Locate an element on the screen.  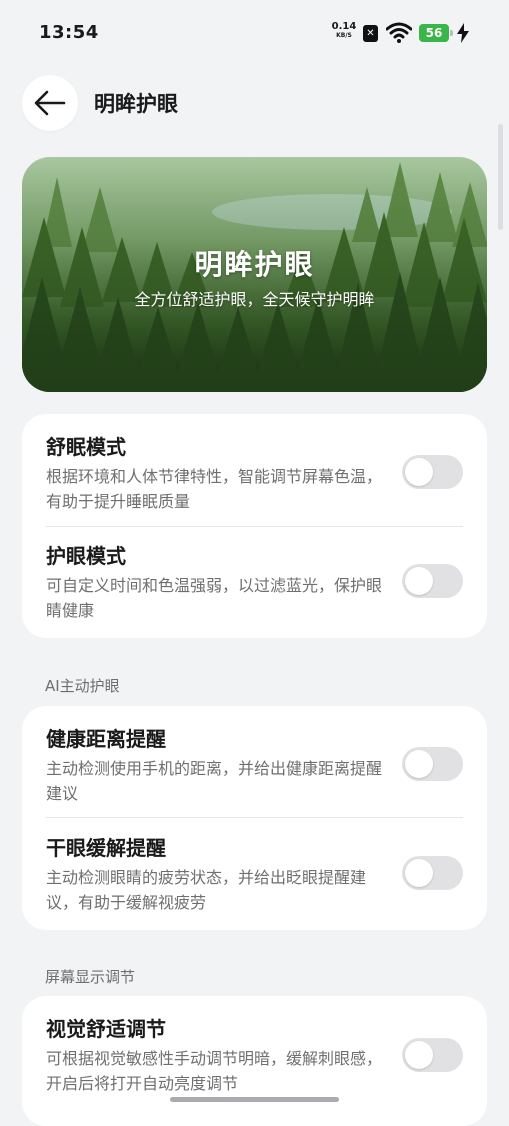
eye-protection-mode-description: 可自定义时间和色温强弱，以过滤蓝光，保护眼睛健康 is located at coordinates (214, 598).